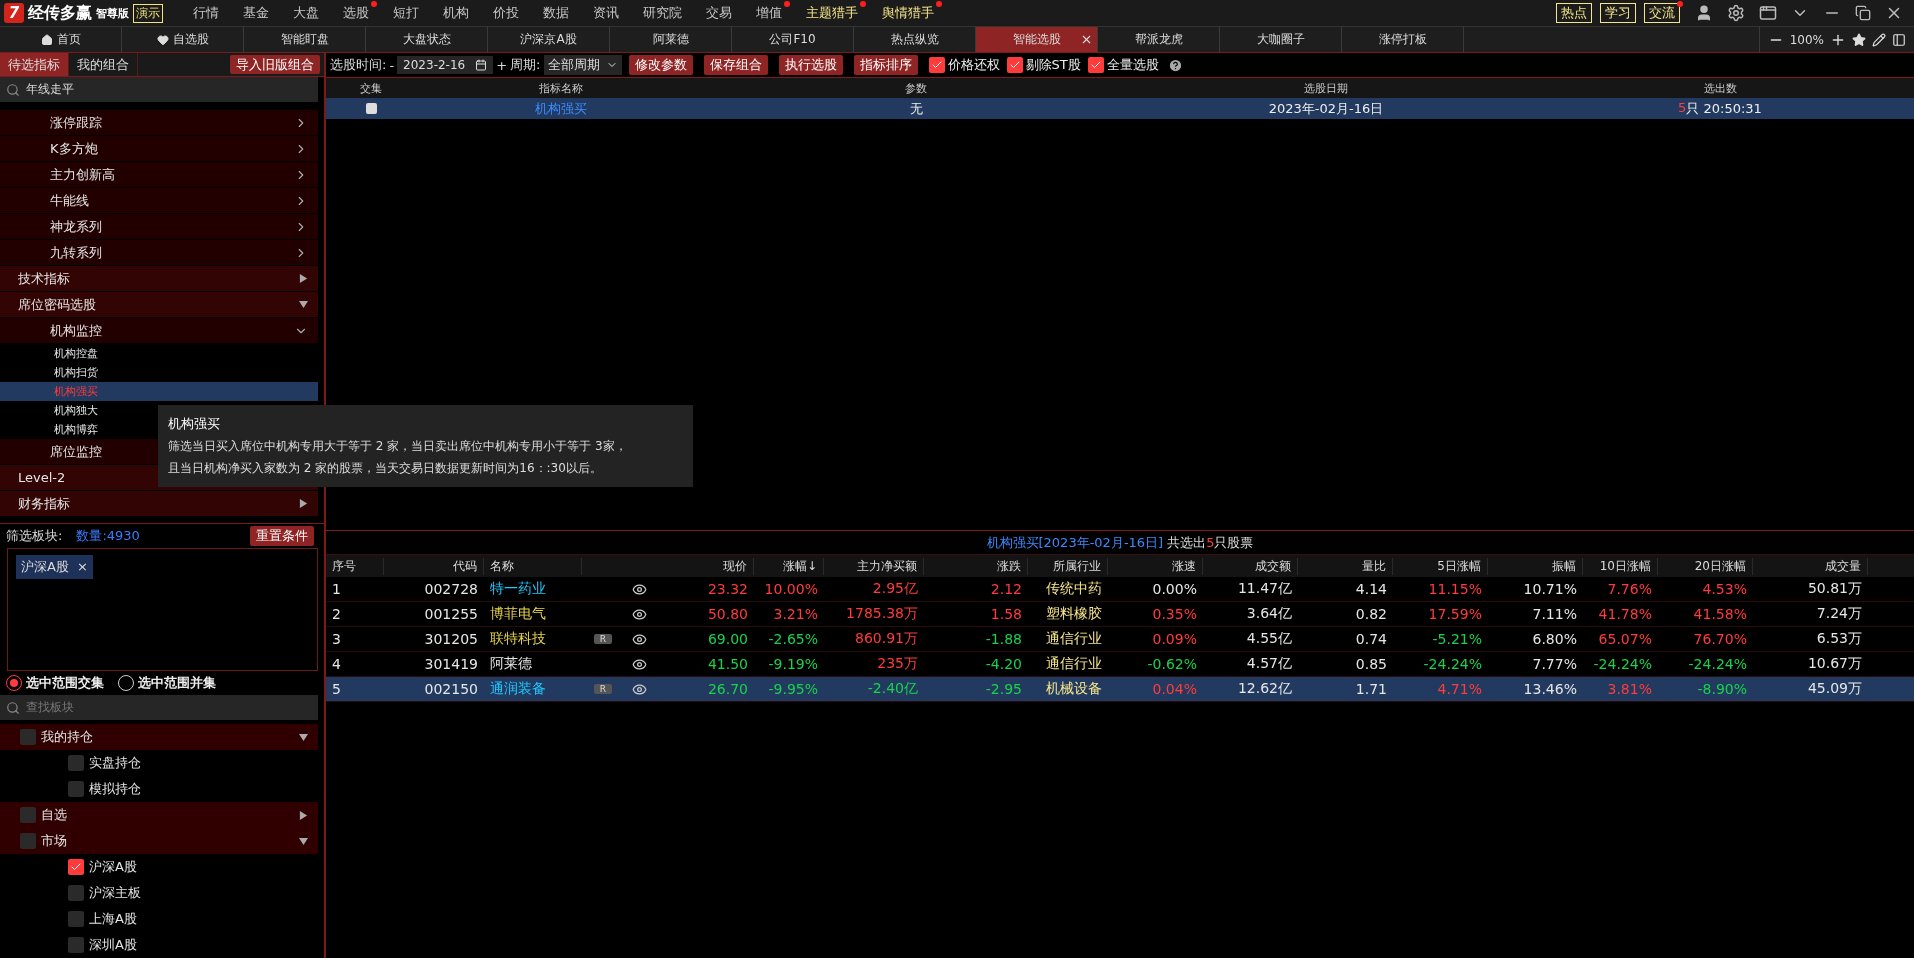 The width and height of the screenshot is (1914, 958). What do you see at coordinates (1550, 589) in the screenshot?
I see `table-cell-text: 10.71%` at bounding box center [1550, 589].